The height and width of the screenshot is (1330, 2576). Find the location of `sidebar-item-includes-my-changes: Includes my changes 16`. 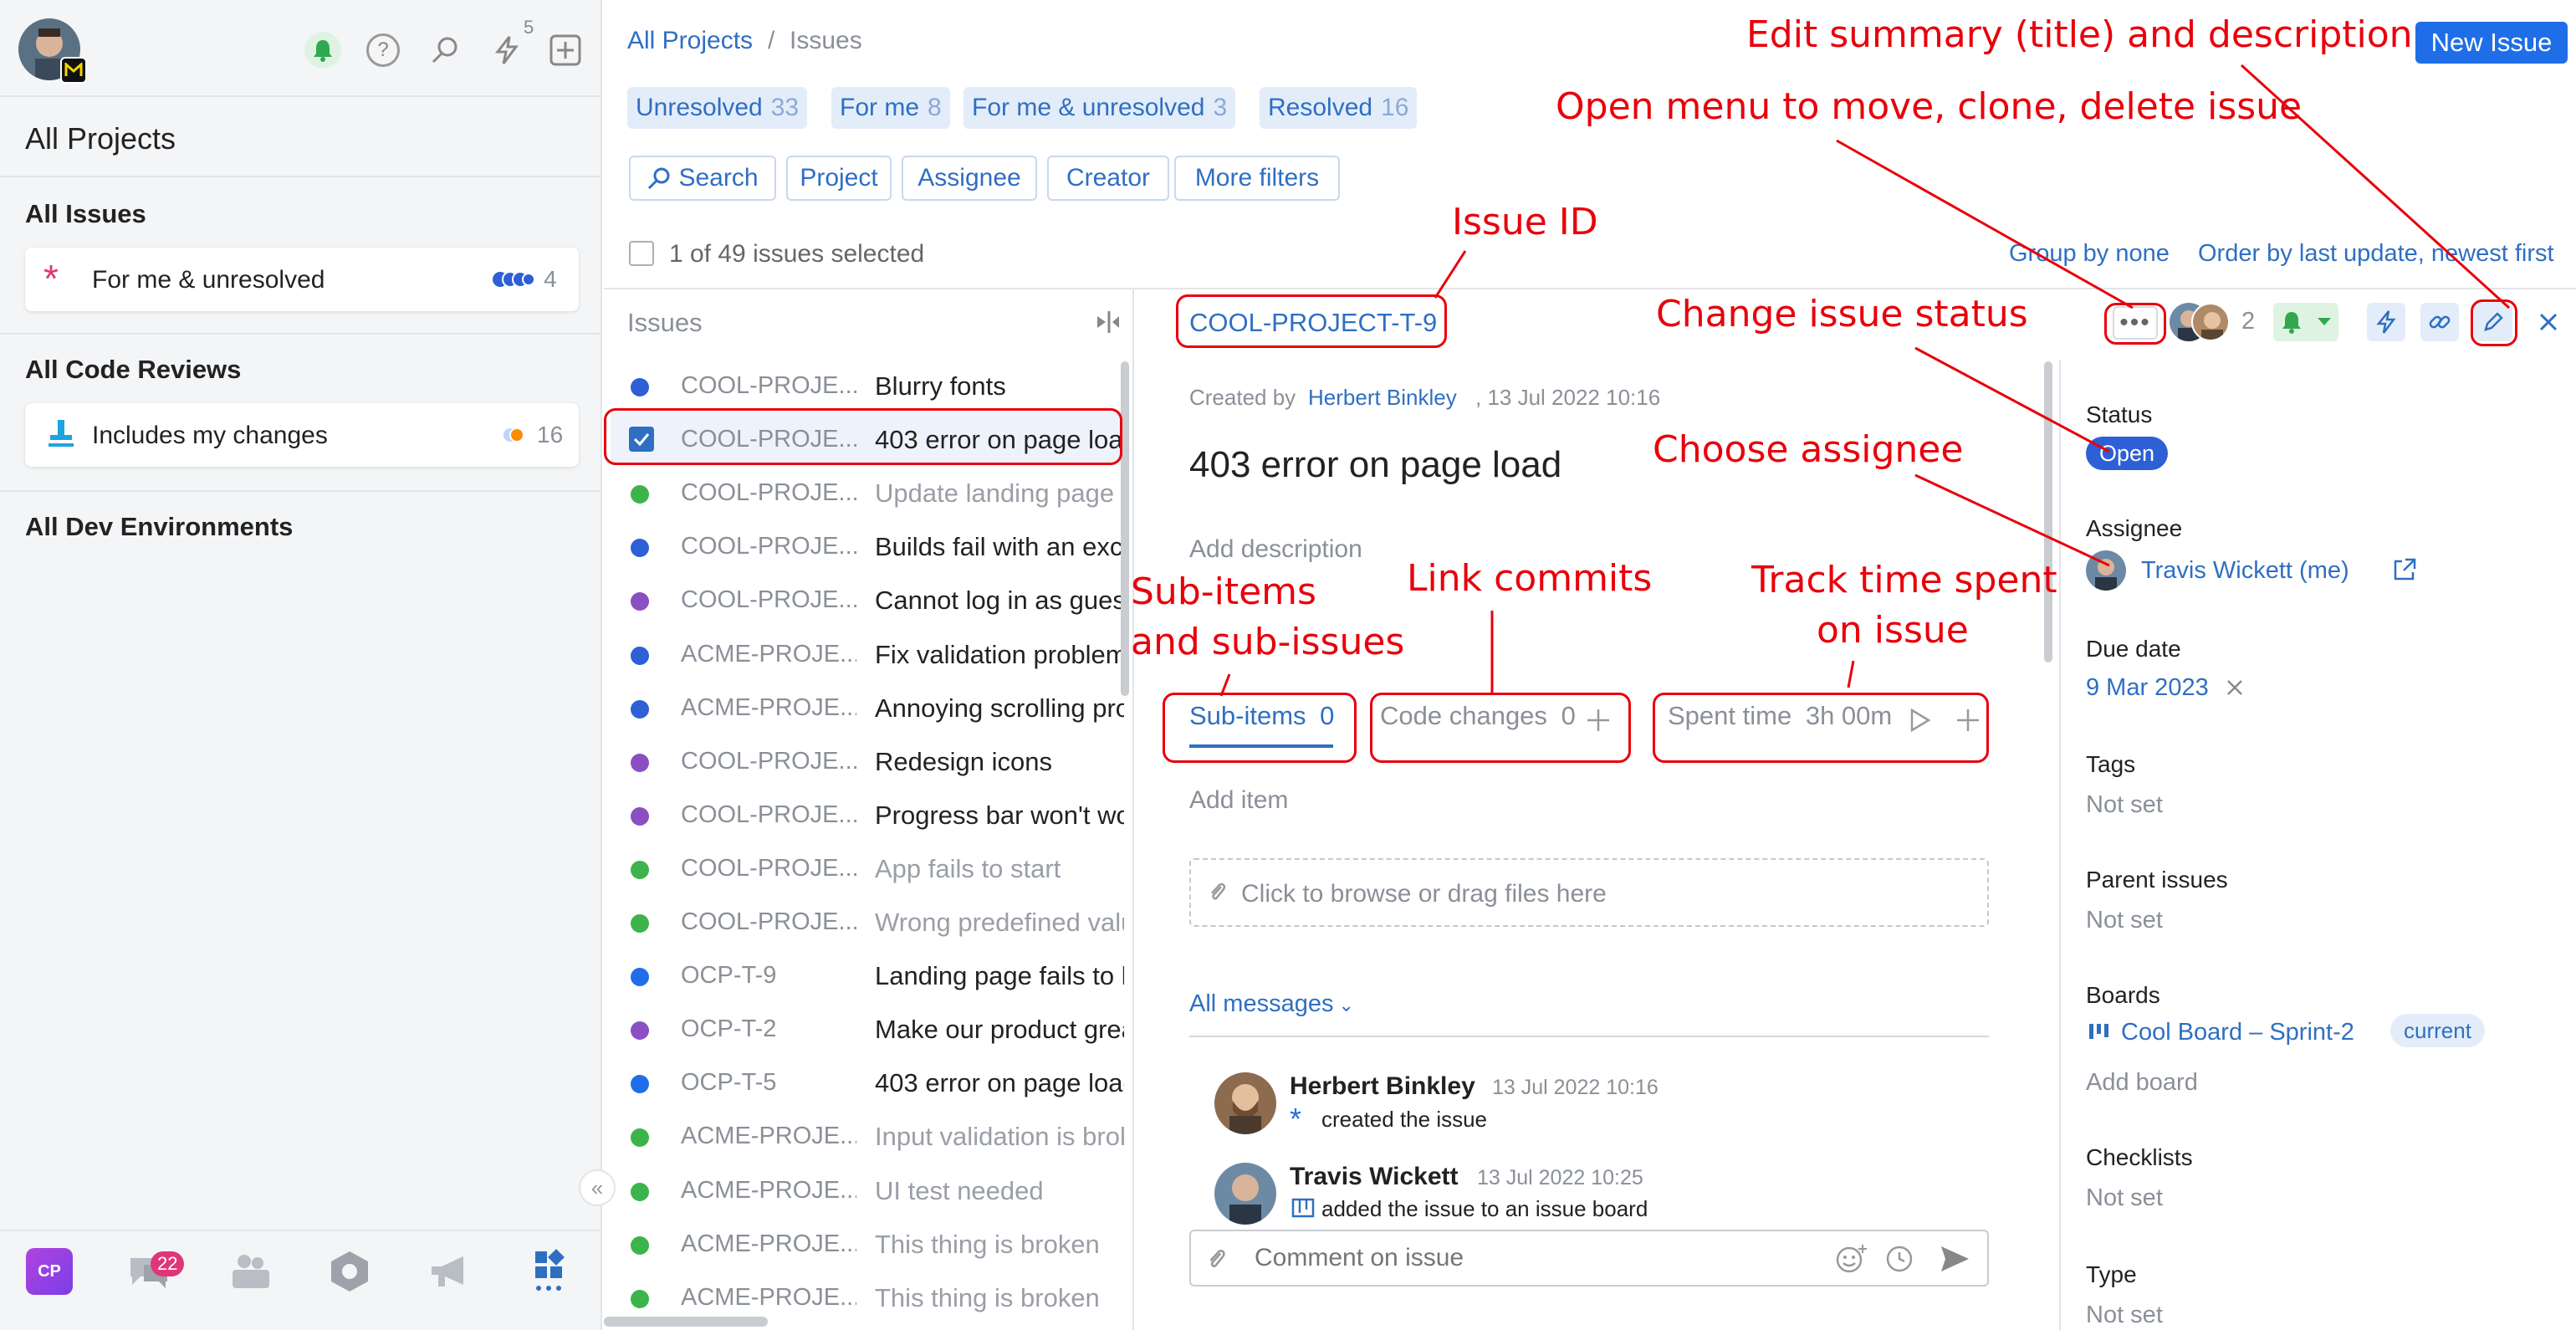

sidebar-item-includes-my-changes: Includes my changes 16 is located at coordinates (302, 435).